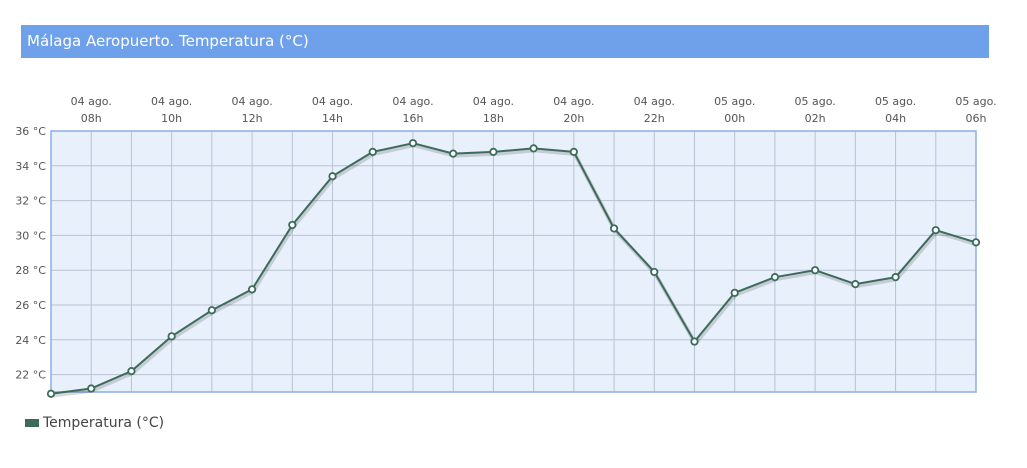  Describe the element at coordinates (171, 110) in the screenshot. I see `x-tick-label: 04 ago. 10h` at that location.